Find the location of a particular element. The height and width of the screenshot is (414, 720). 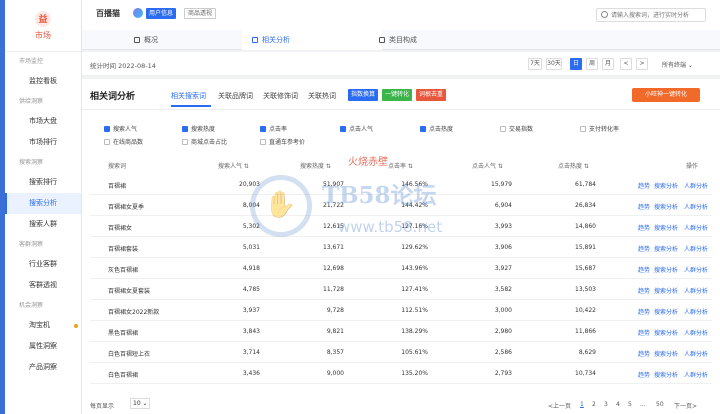

filter-online-products: 在线商品数 is located at coordinates (123, 143).